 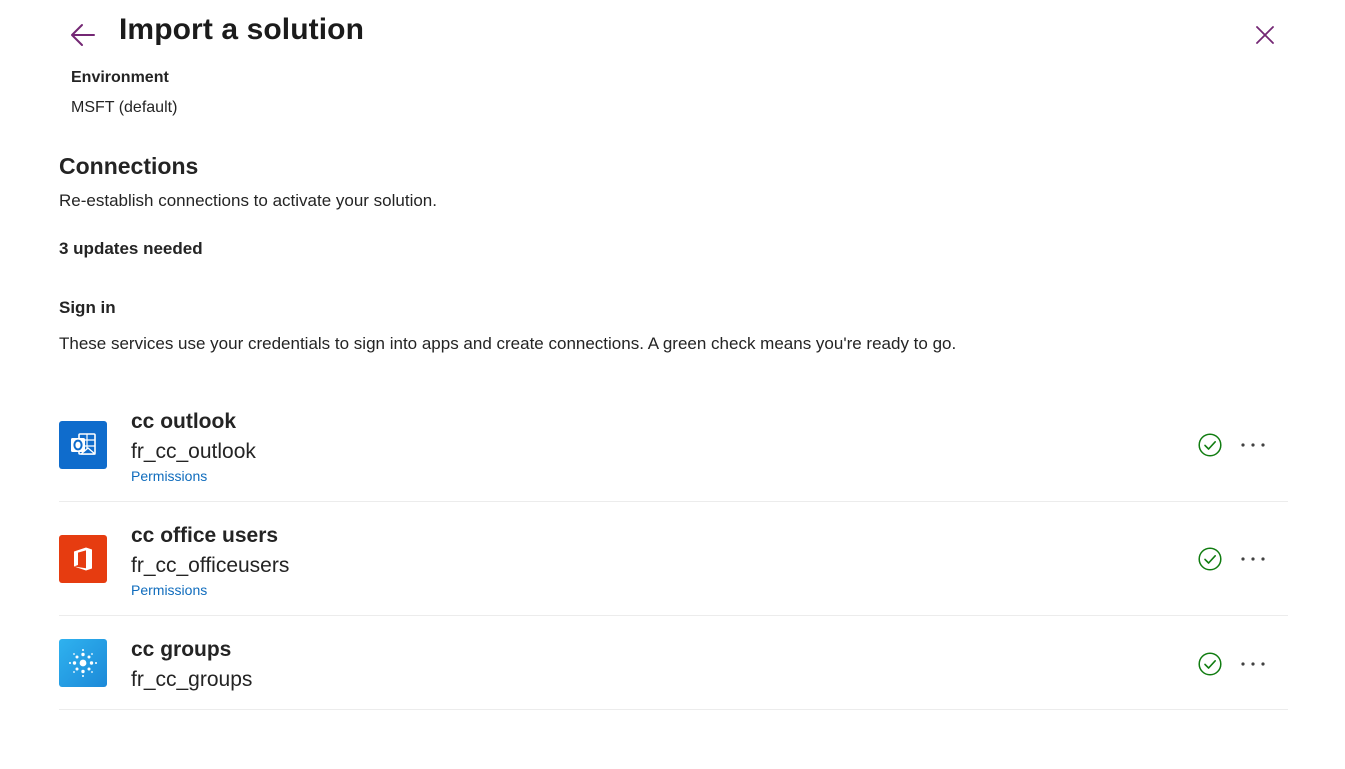 I want to click on connection-name: fr_cc_outlook, so click(x=193, y=451).